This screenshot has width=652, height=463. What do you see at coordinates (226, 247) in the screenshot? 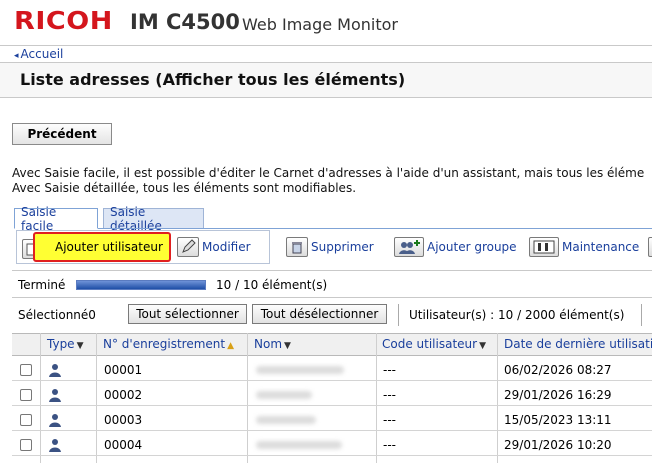
I see `modify-label: Modifier` at bounding box center [226, 247].